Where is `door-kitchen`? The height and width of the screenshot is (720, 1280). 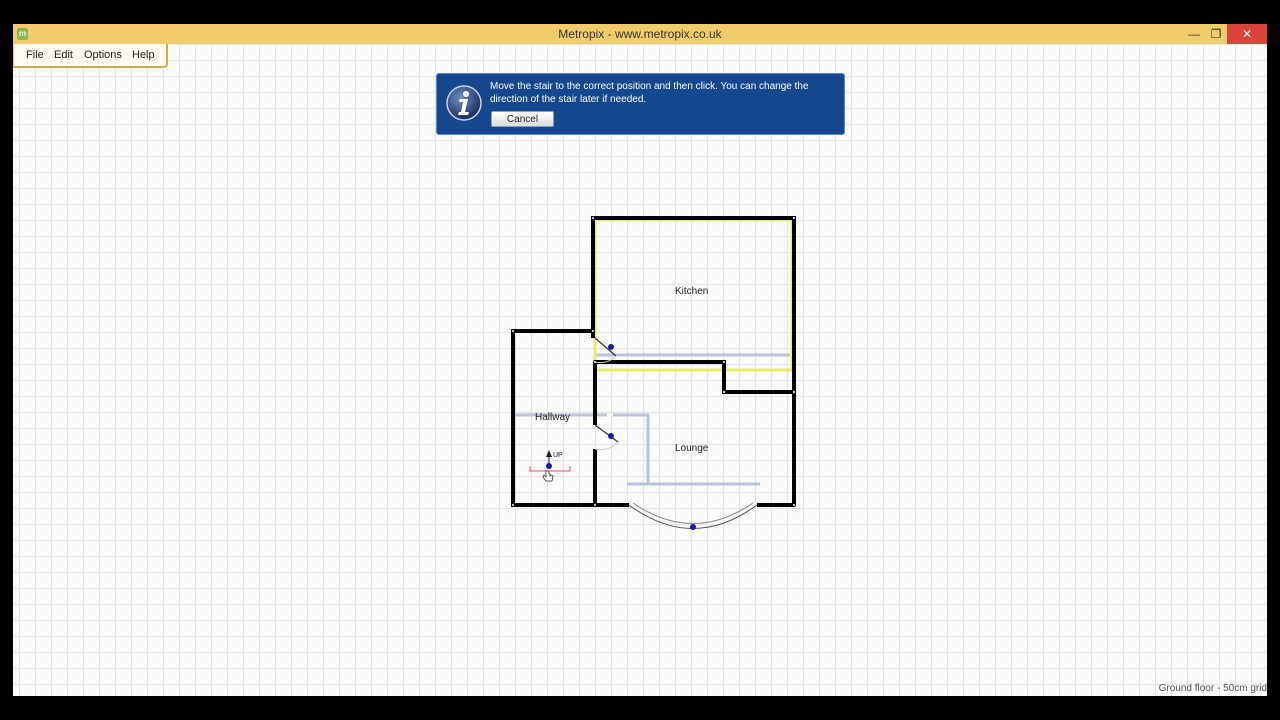 door-kitchen is located at coordinates (605, 350).